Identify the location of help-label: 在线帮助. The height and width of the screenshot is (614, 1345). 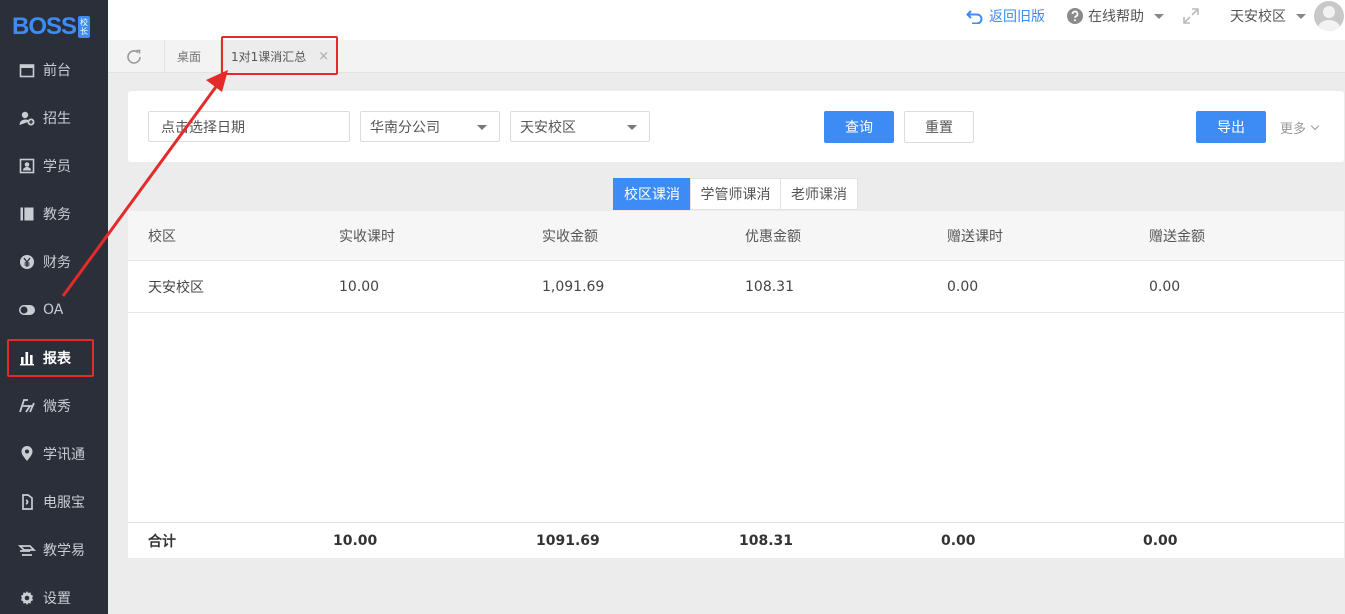
(1116, 17).